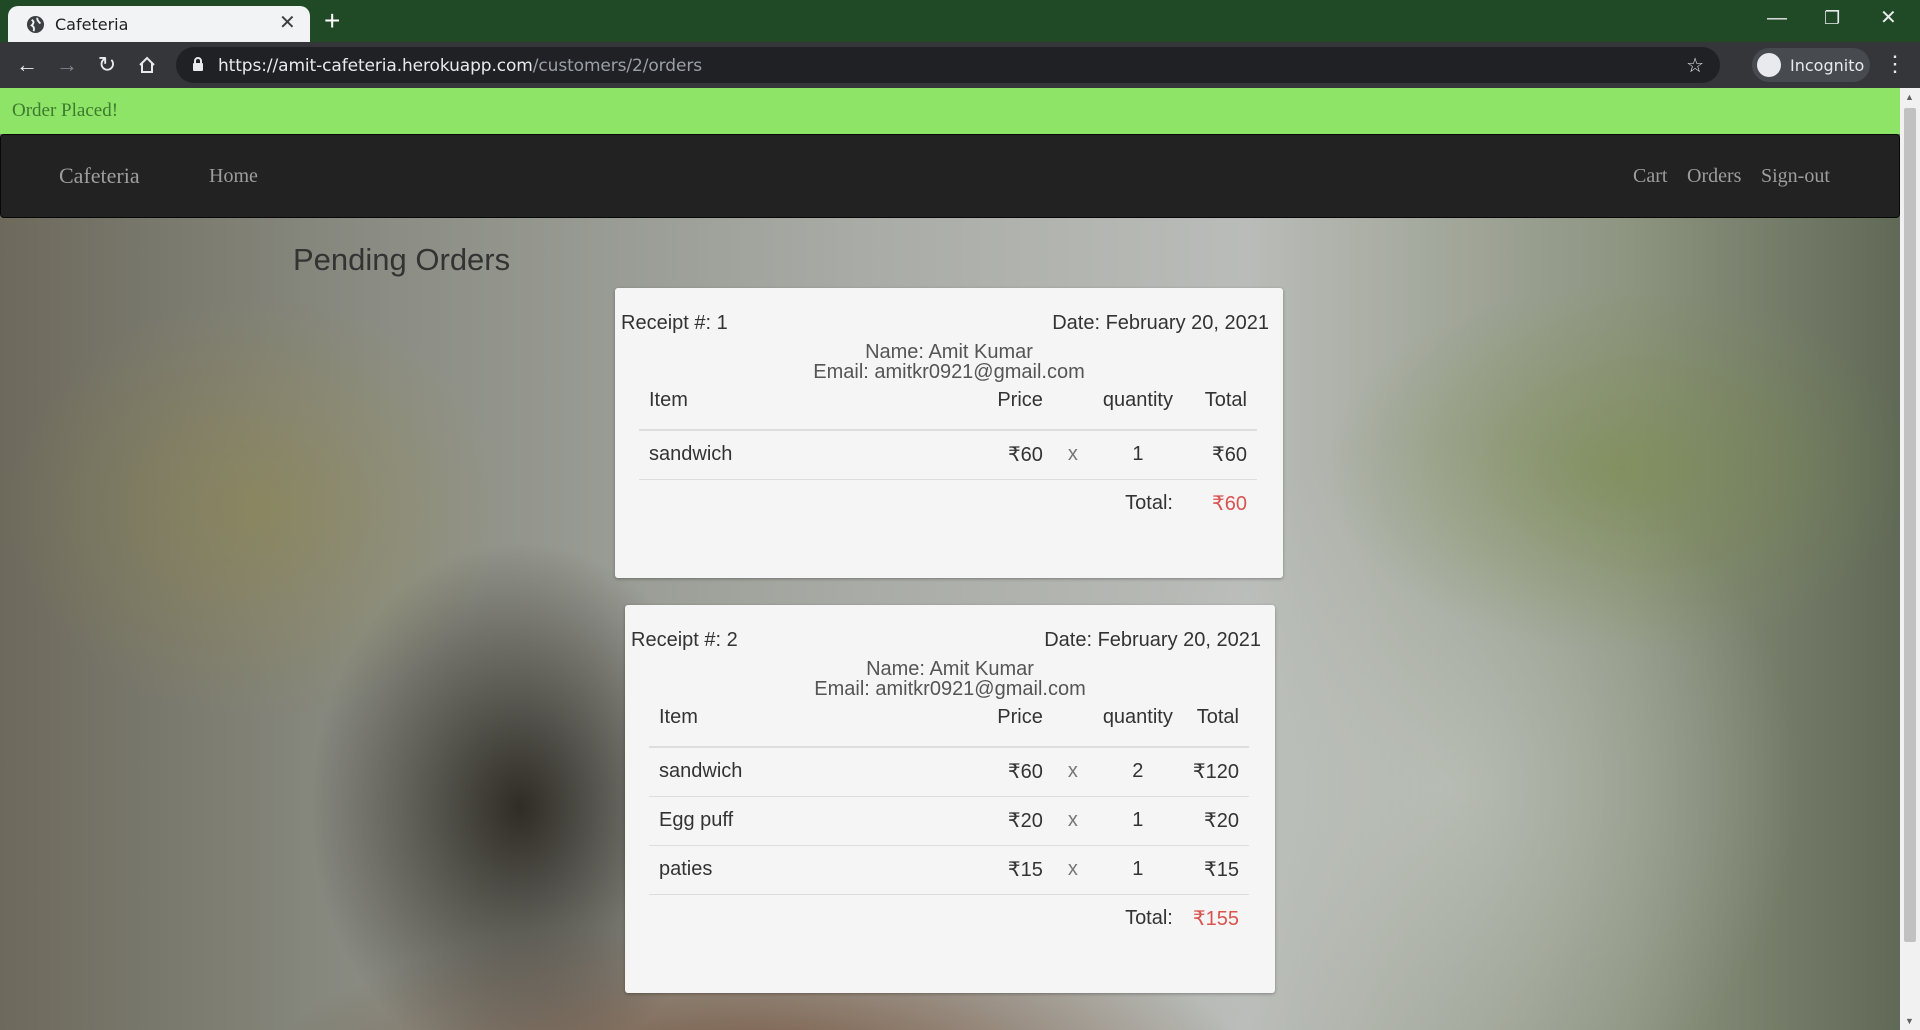 The height and width of the screenshot is (1030, 1920). Describe the element at coordinates (1215, 772) in the screenshot. I see `item-total: ₹120` at that location.